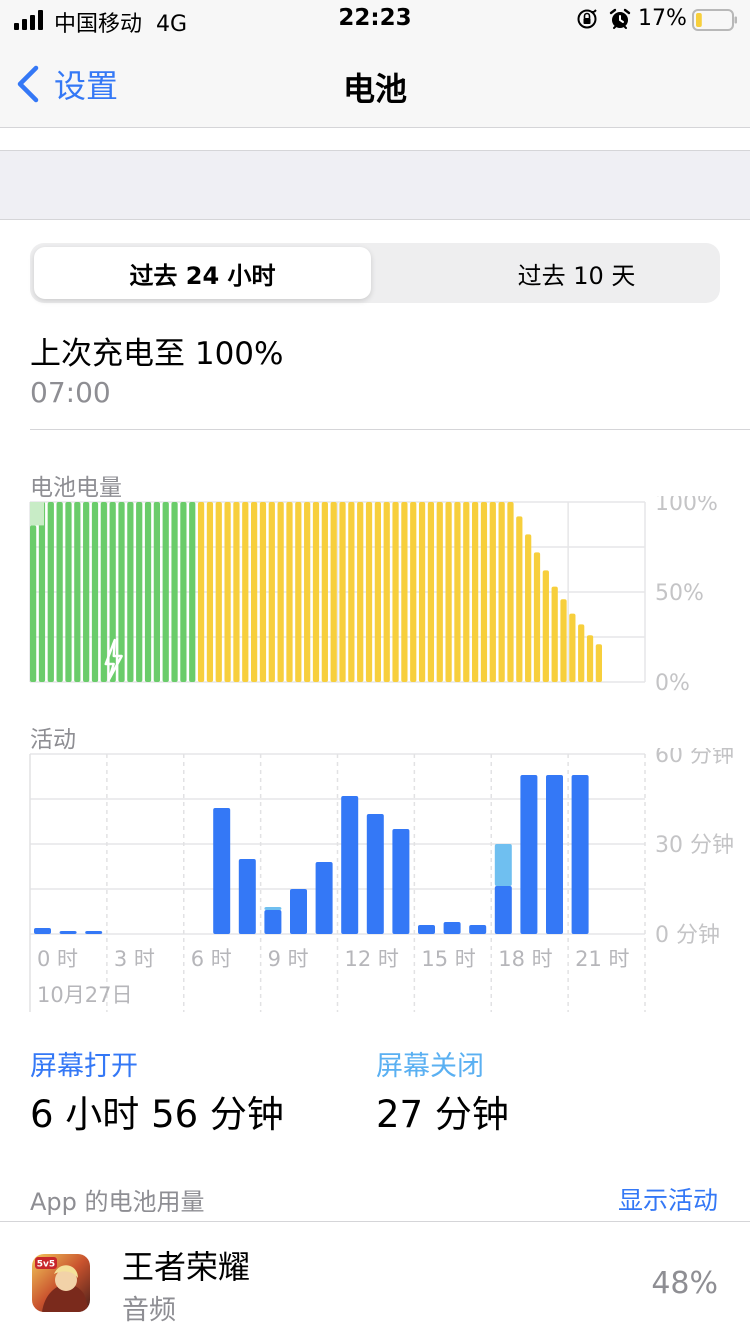 The width and height of the screenshot is (750, 1334). What do you see at coordinates (211, 959) in the screenshot?
I see `activity-x-tick: 6 时` at bounding box center [211, 959].